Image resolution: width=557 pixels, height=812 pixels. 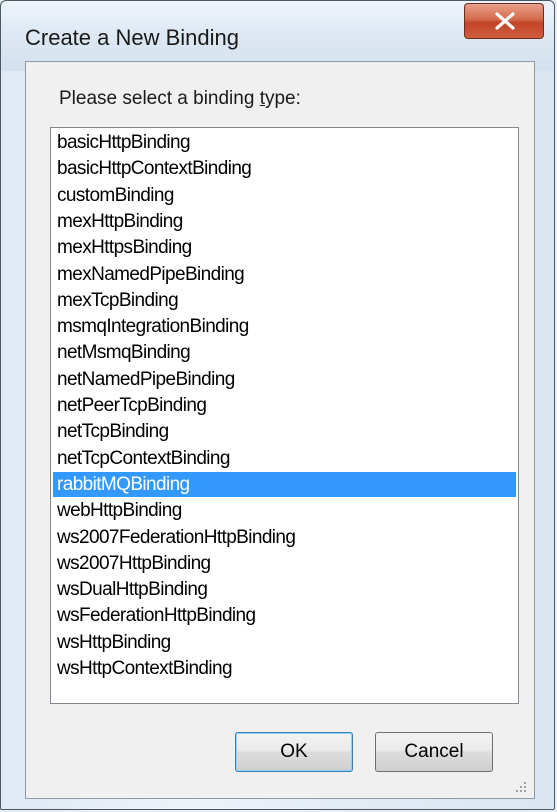 I want to click on window-title: Create a New Binding, so click(x=132, y=37).